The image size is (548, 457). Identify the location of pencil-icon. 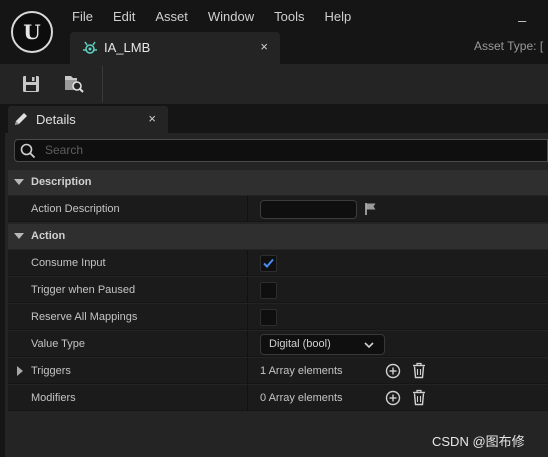
(21, 119).